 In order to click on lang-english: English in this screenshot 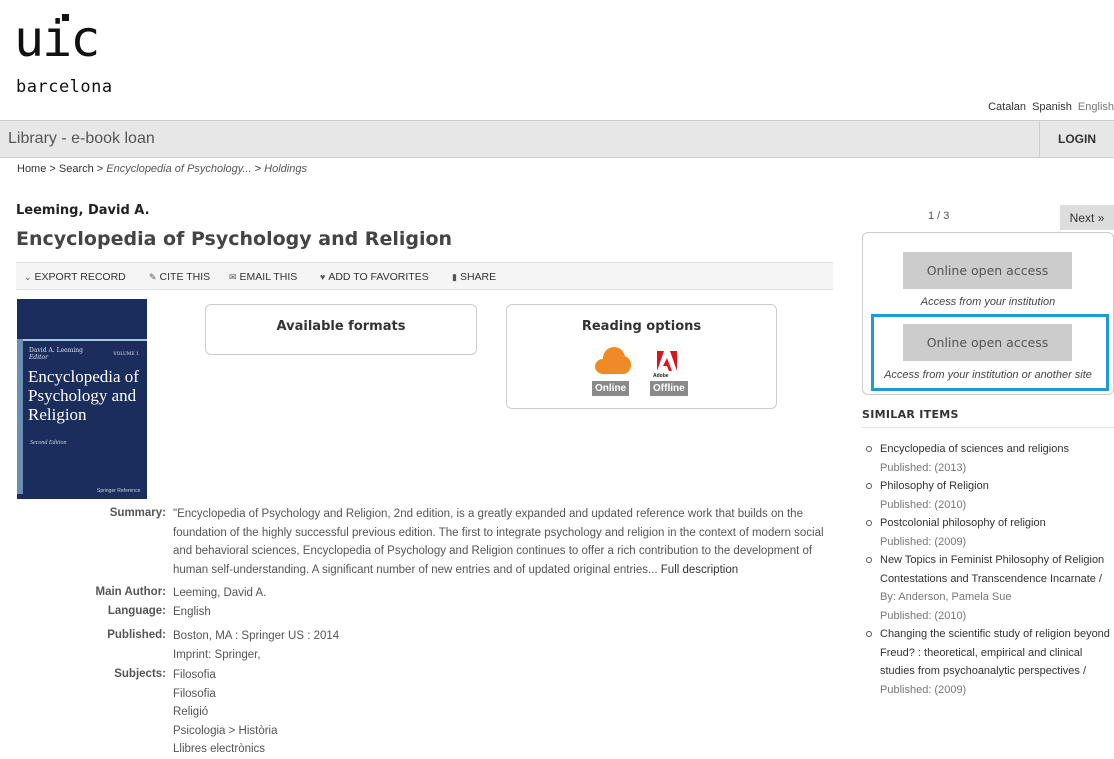, I will do `click(1096, 107)`.